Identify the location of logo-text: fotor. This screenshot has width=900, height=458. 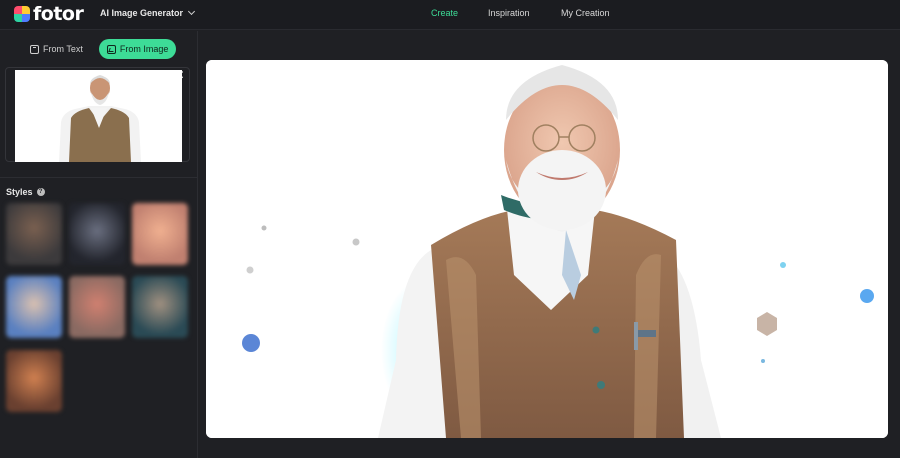
(58, 14).